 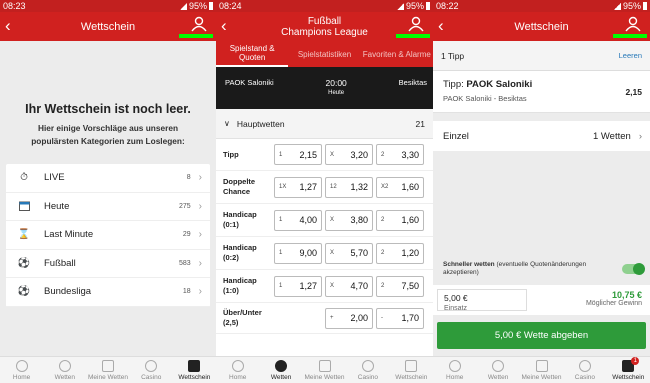 I want to click on category-last-minute: ⌛ Last Minute 29 ›, so click(x=108, y=235).